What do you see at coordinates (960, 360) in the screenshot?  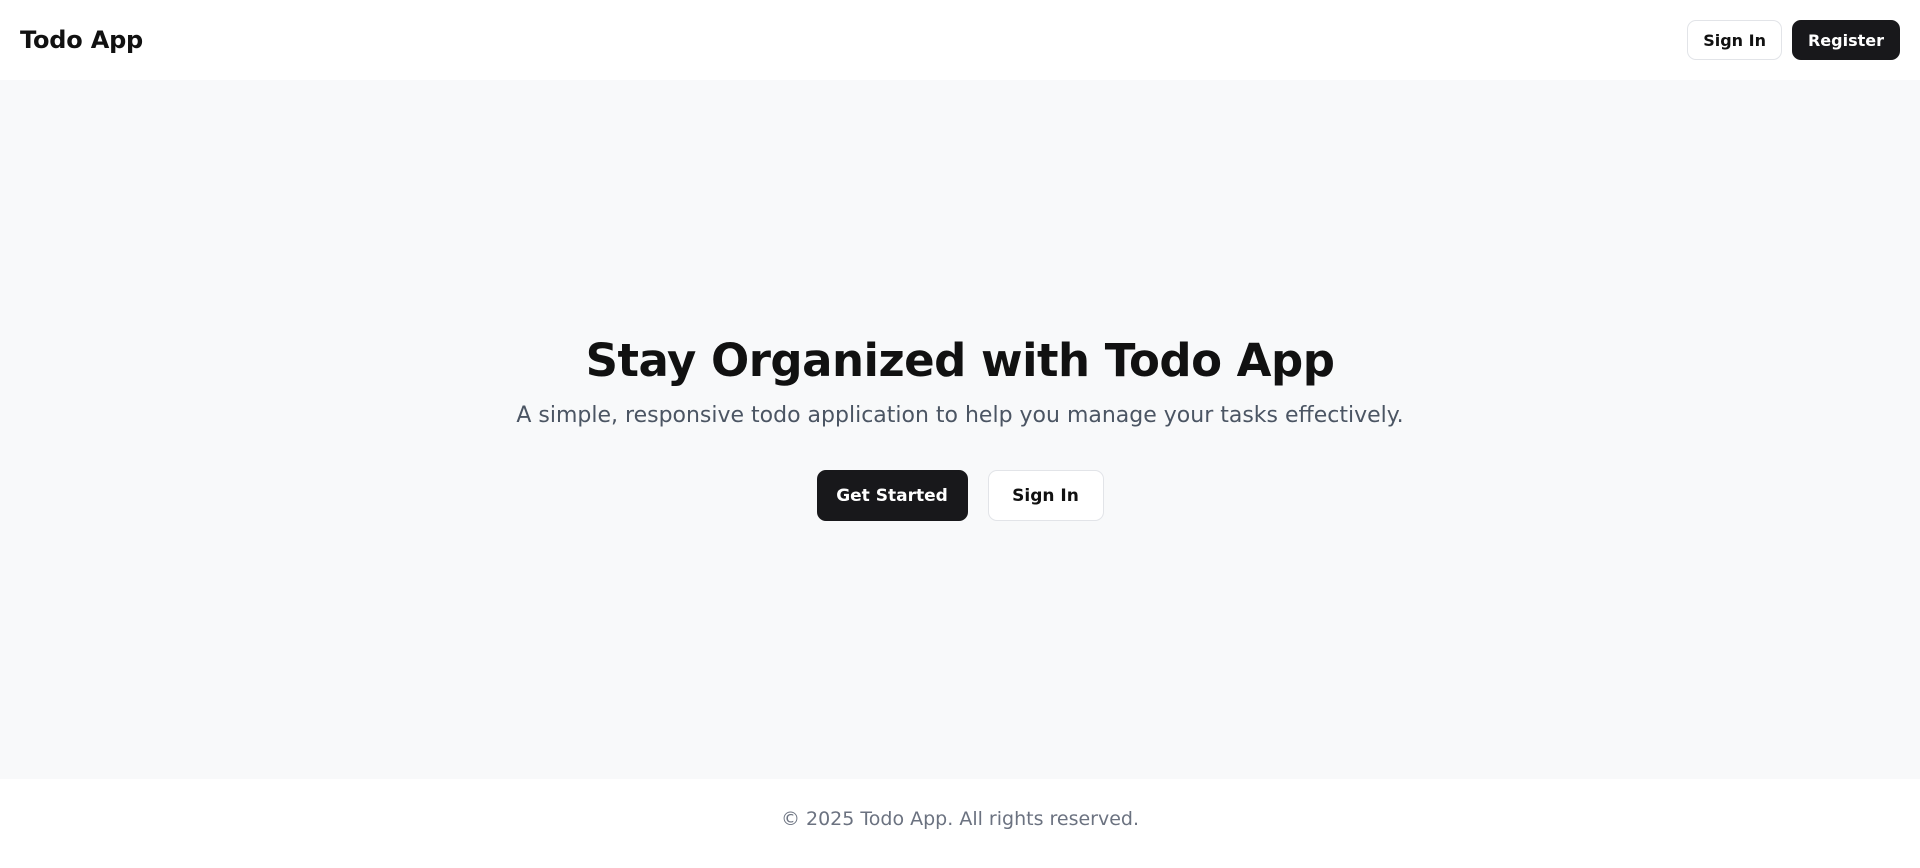 I see `hero-title: Stay Organized with Todo App` at bounding box center [960, 360].